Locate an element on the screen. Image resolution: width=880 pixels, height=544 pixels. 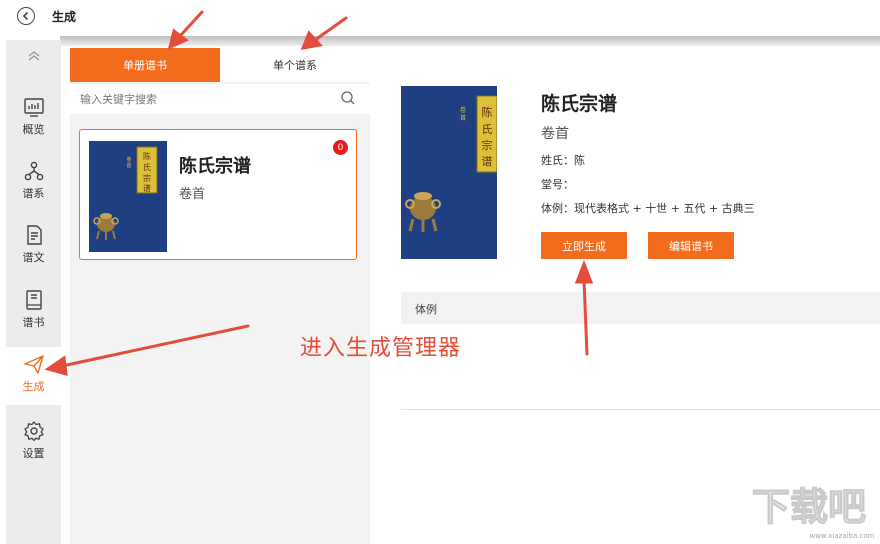
generate-now-button: 立即生成 is located at coordinates (584, 245).